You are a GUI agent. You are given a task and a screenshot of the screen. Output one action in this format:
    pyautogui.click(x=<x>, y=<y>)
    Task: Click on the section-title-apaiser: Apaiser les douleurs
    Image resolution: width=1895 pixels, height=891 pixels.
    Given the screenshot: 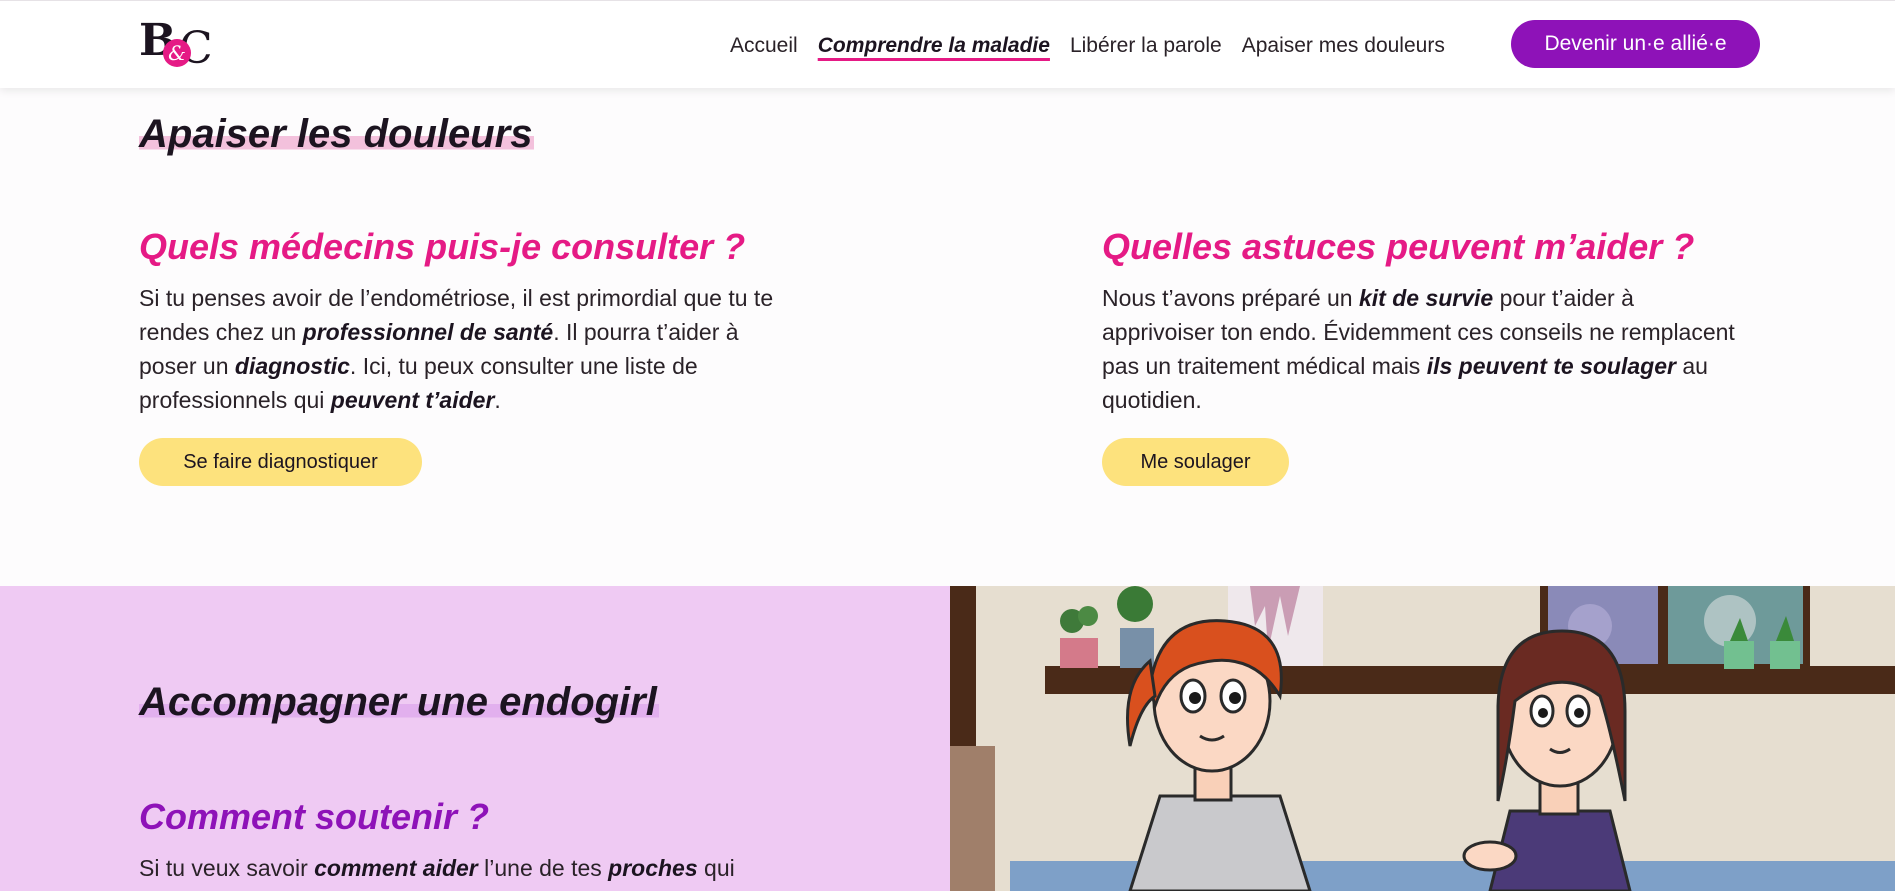 What is the action you would take?
    pyautogui.click(x=337, y=134)
    